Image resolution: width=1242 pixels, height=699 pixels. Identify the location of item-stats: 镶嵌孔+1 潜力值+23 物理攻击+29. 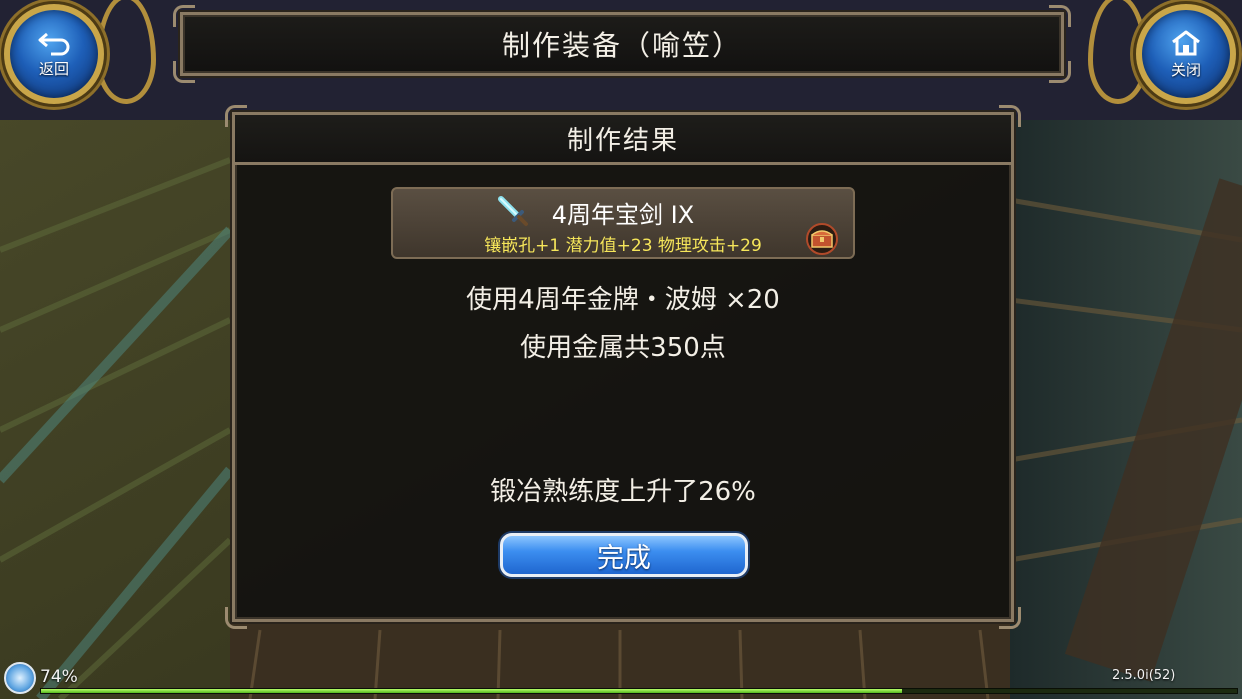
(623, 246).